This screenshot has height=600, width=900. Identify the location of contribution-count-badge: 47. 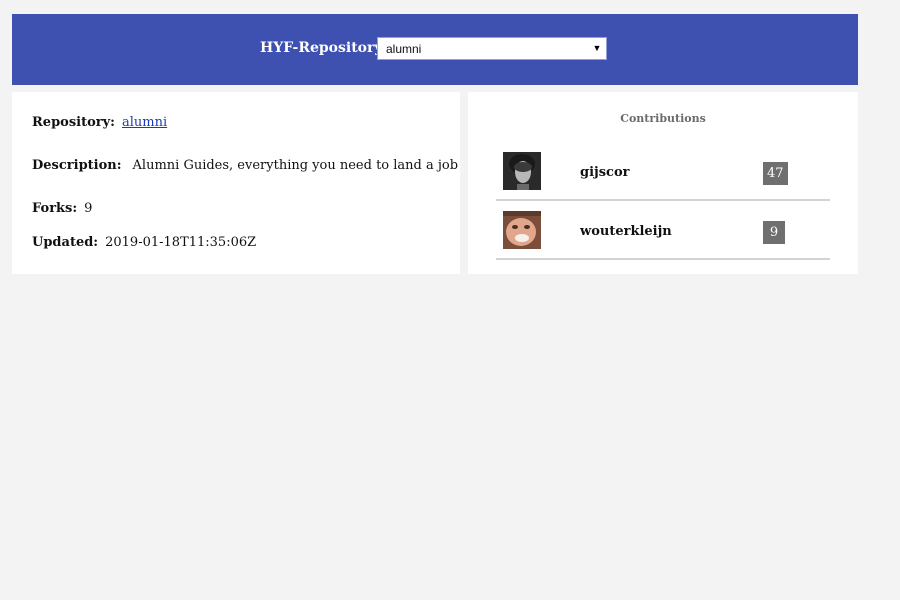
(775, 173).